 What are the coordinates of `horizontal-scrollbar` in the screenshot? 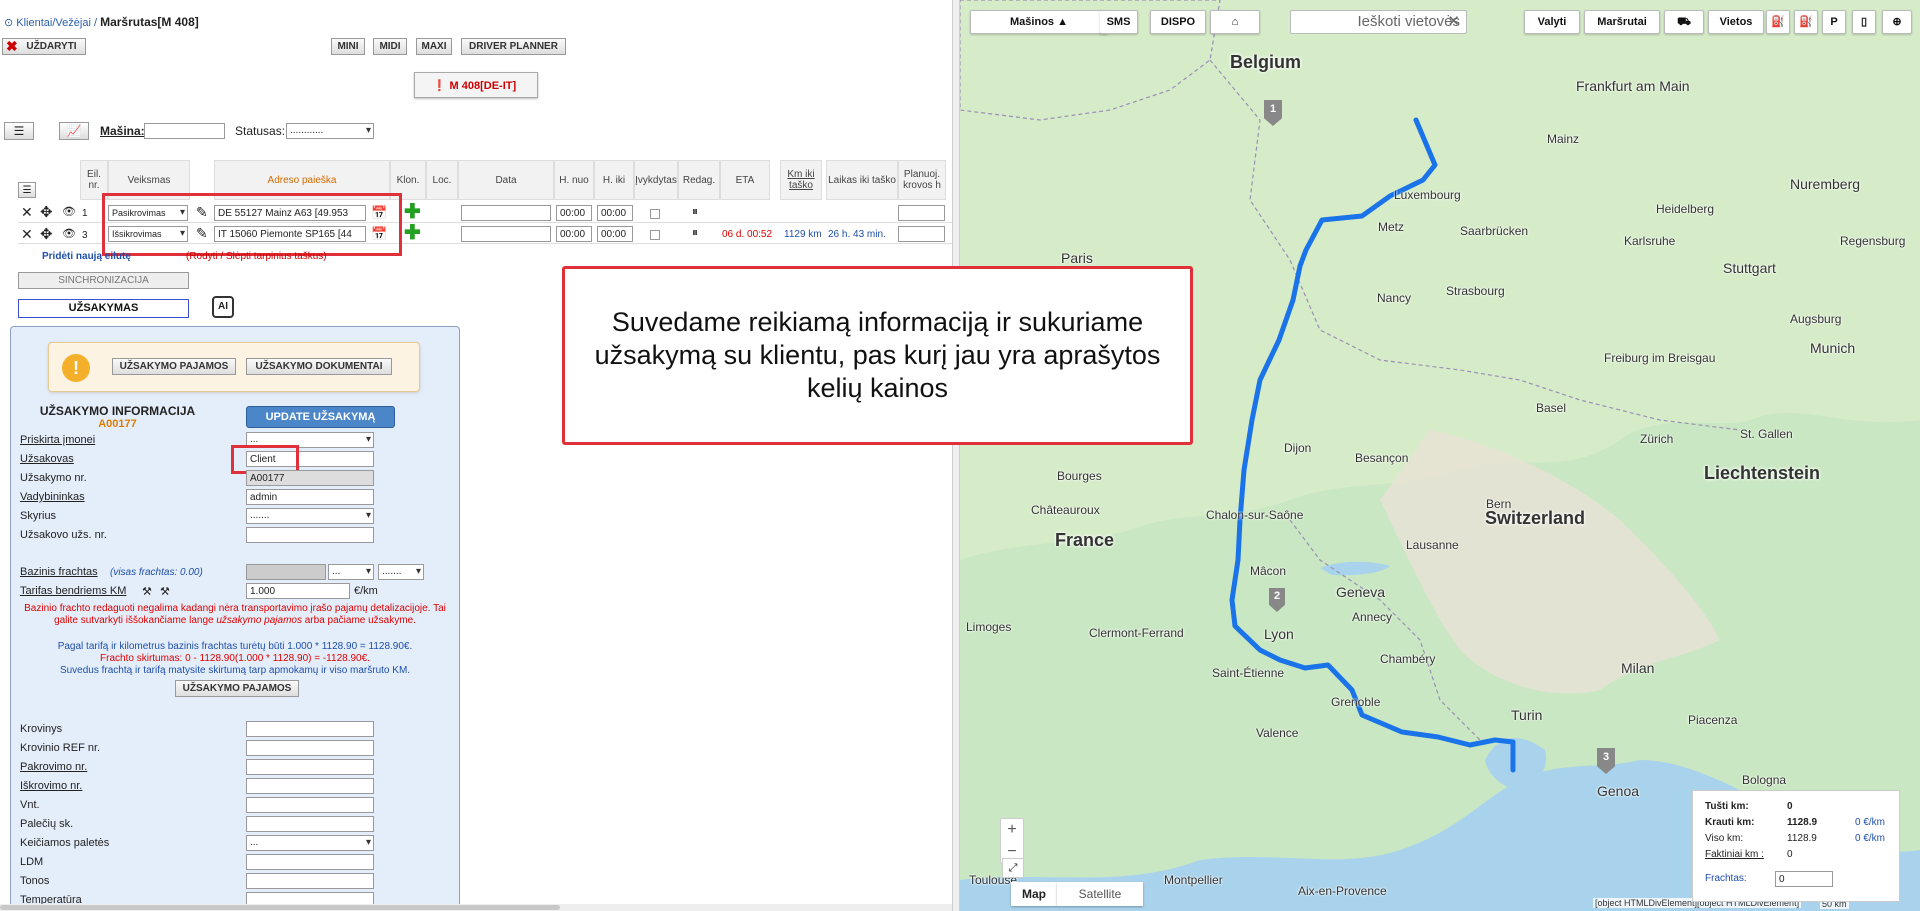 It's located at (476, 907).